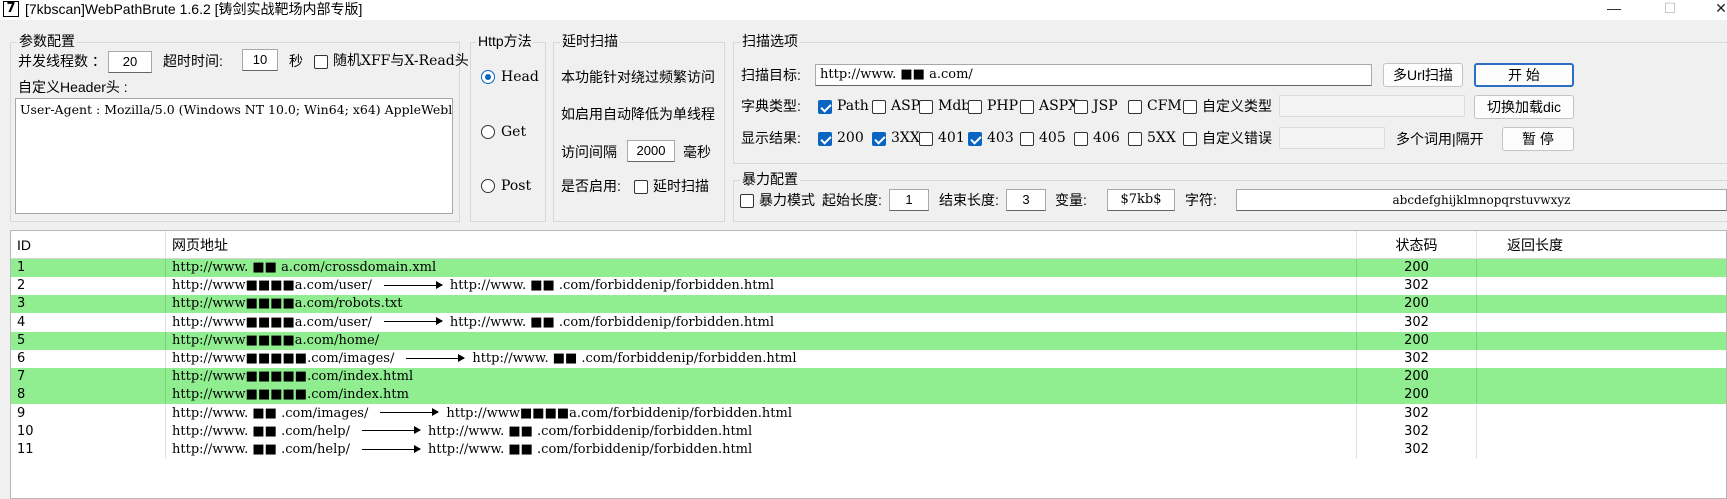  I want to click on table-row: 3 http://www■■■■a.com/robots.txt 200, so click(868, 304).